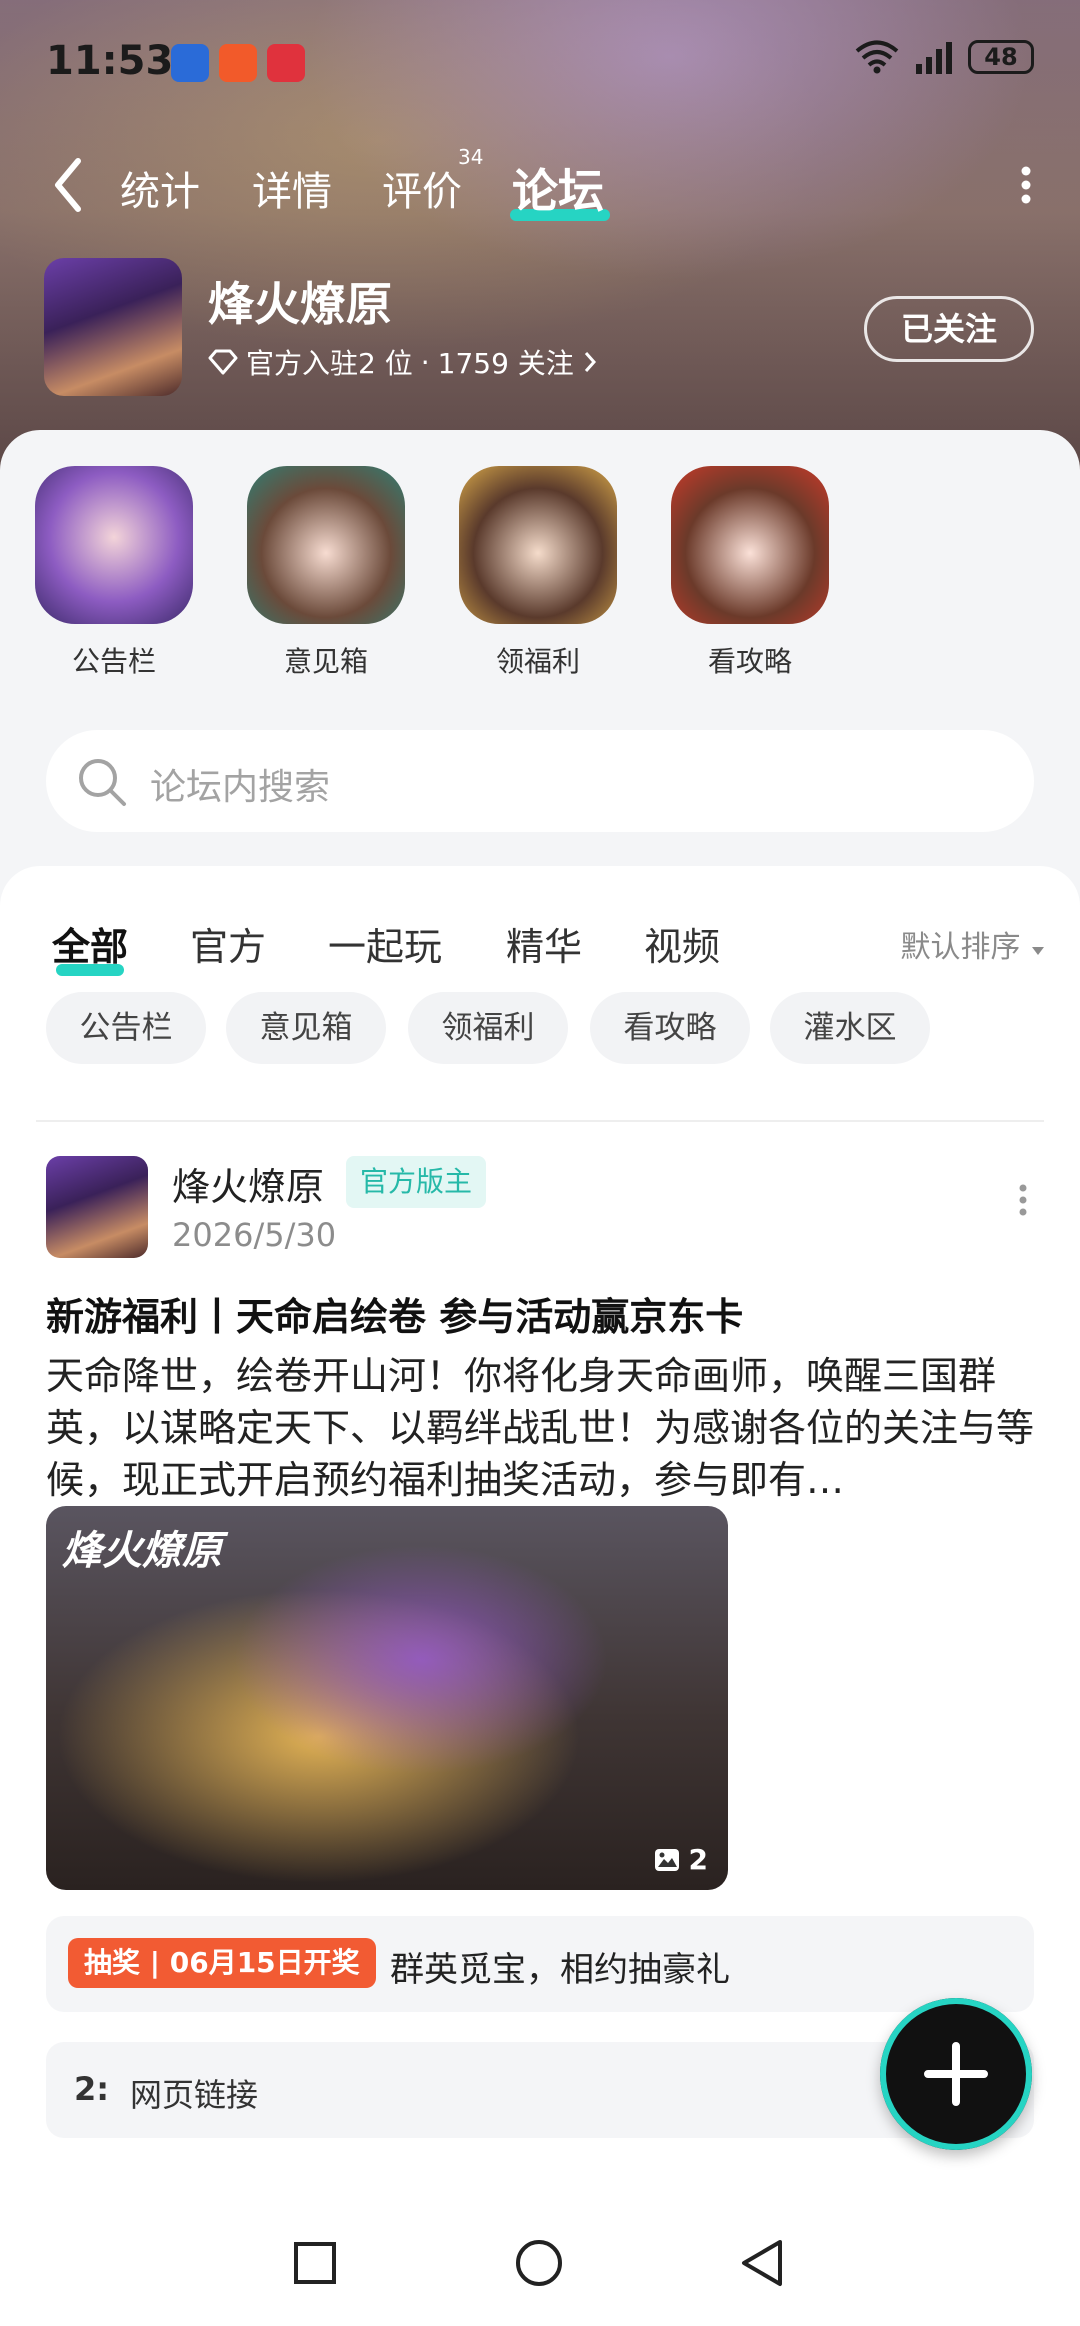 Image resolution: width=1080 pixels, height=2326 pixels. I want to click on image-count: 2, so click(680, 1859).